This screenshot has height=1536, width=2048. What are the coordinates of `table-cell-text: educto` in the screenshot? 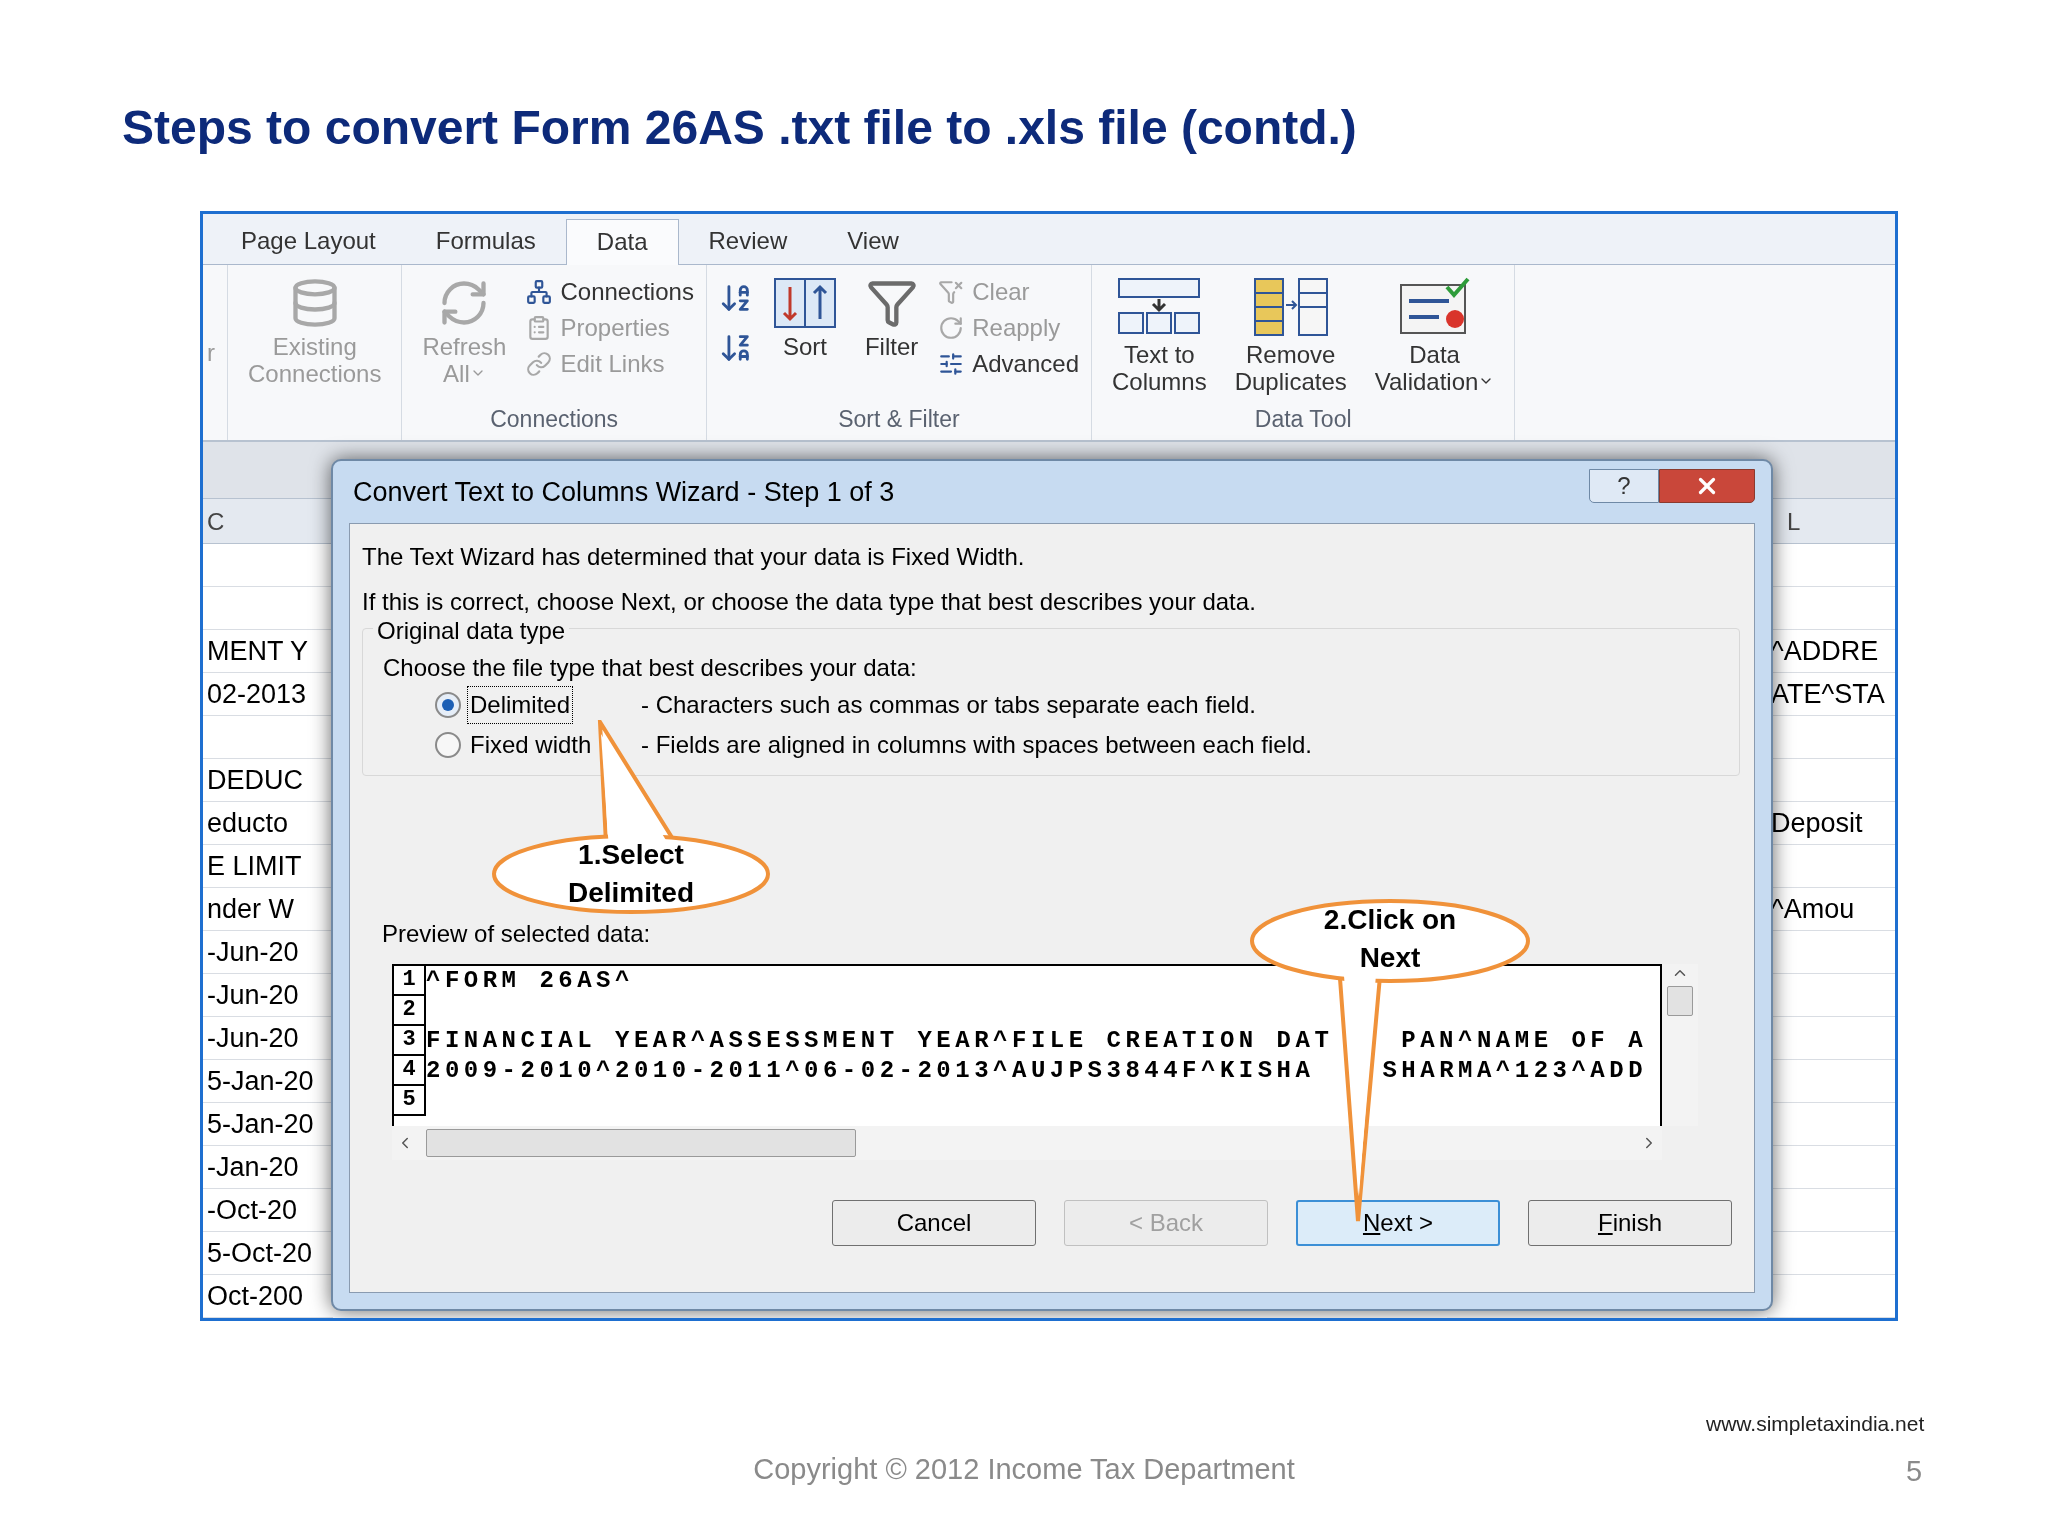 It's located at (247, 823).